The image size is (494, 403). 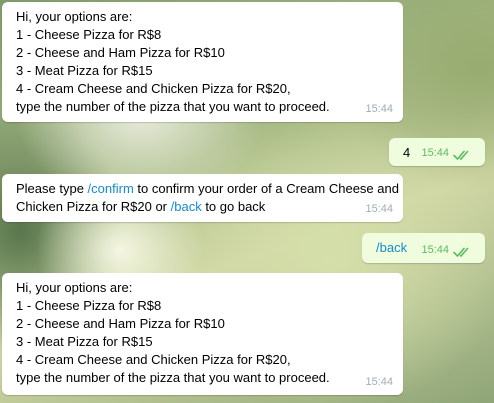 I want to click on back-command-link: /back, so click(x=186, y=206).